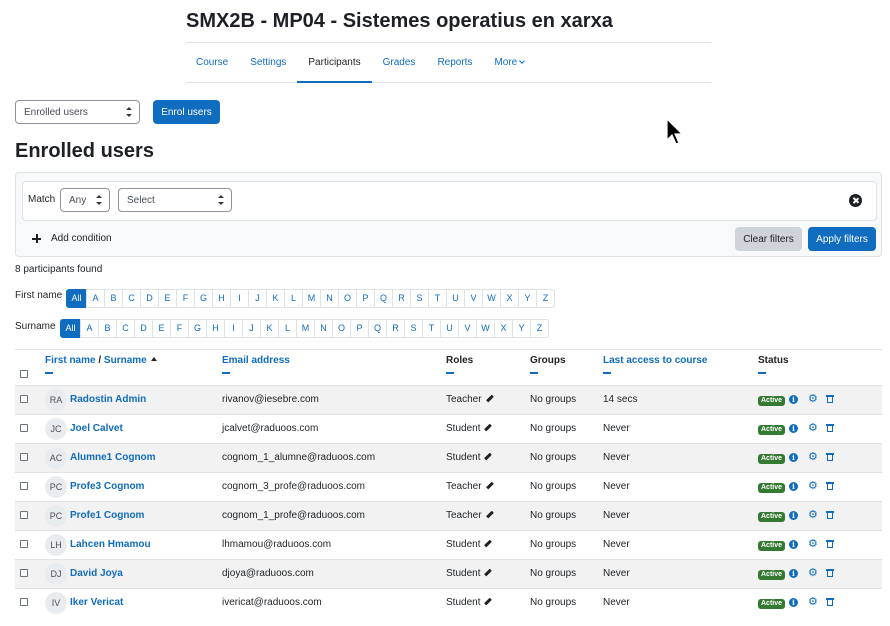 This screenshot has height=626, width=890. I want to click on participant-name-link: Iker Vericat, so click(96, 603).